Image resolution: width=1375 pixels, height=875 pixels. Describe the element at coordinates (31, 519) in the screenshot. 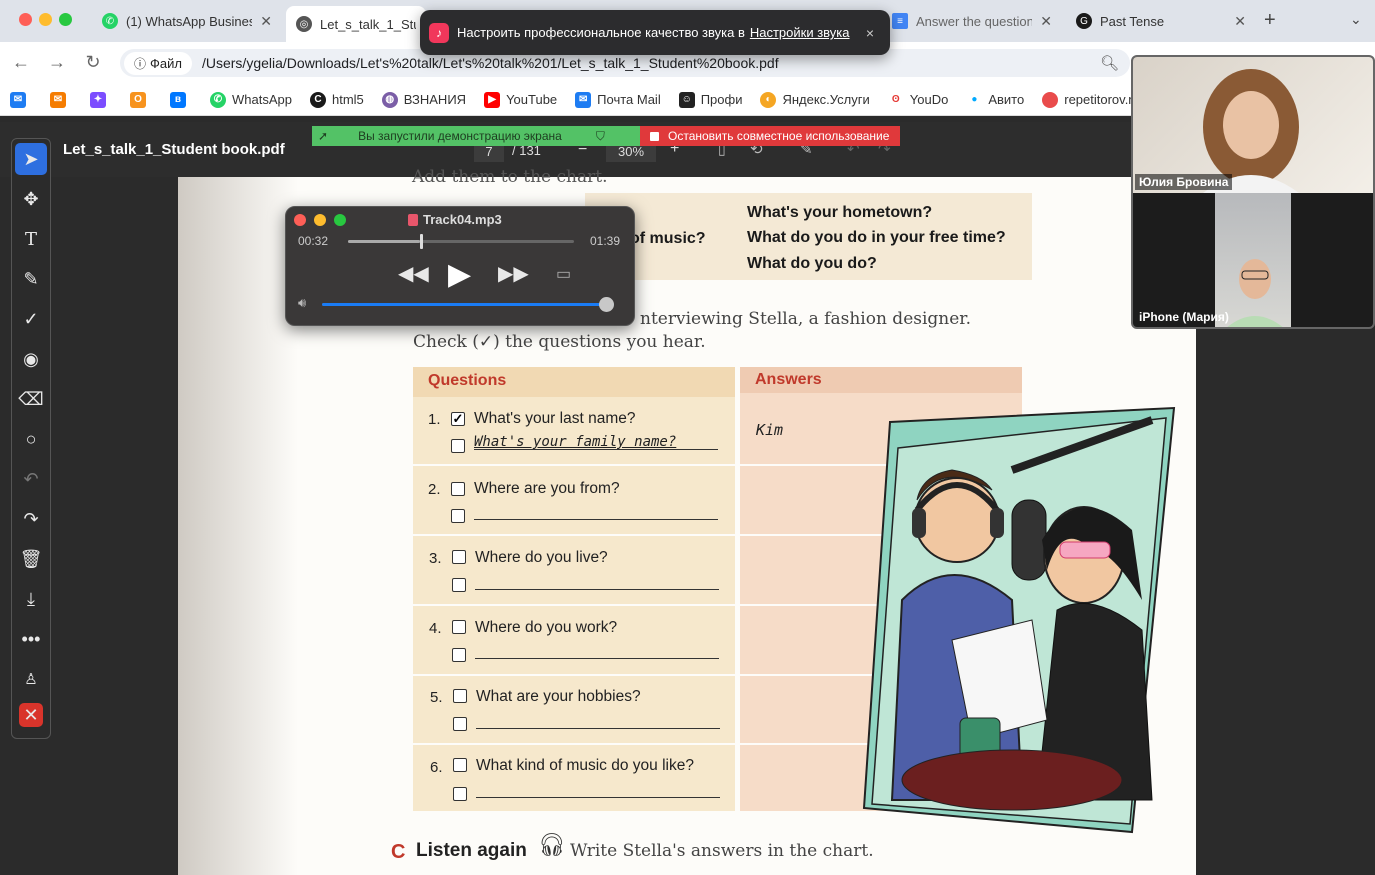

I see `redo-tool-icon: ↷` at that location.